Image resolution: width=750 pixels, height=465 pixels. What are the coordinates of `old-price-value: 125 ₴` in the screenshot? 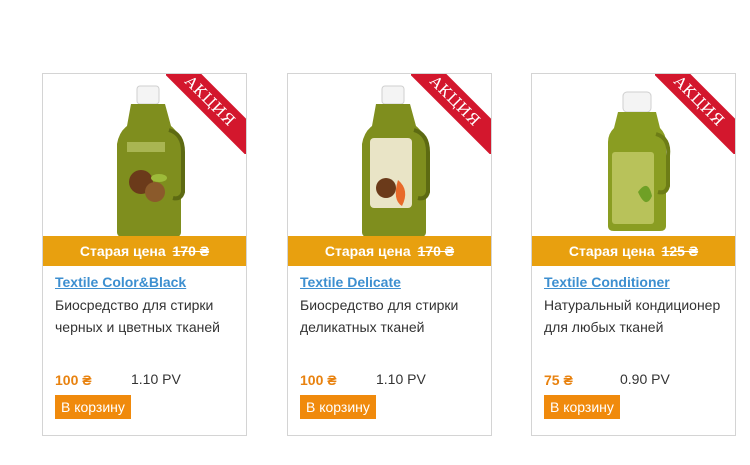 It's located at (680, 251).